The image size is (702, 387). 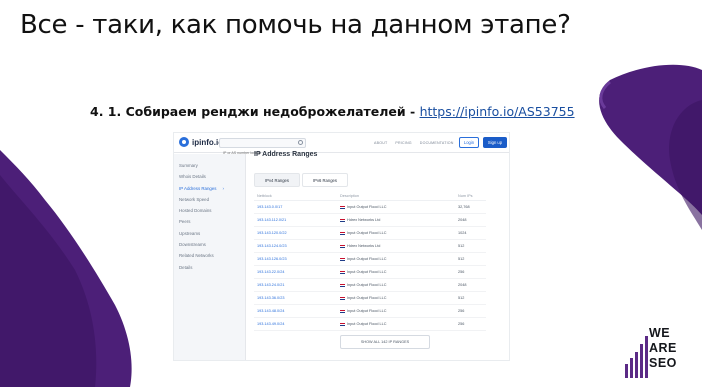 I want to click on netblock-link: 193.143.48.0/24, so click(x=297, y=311).